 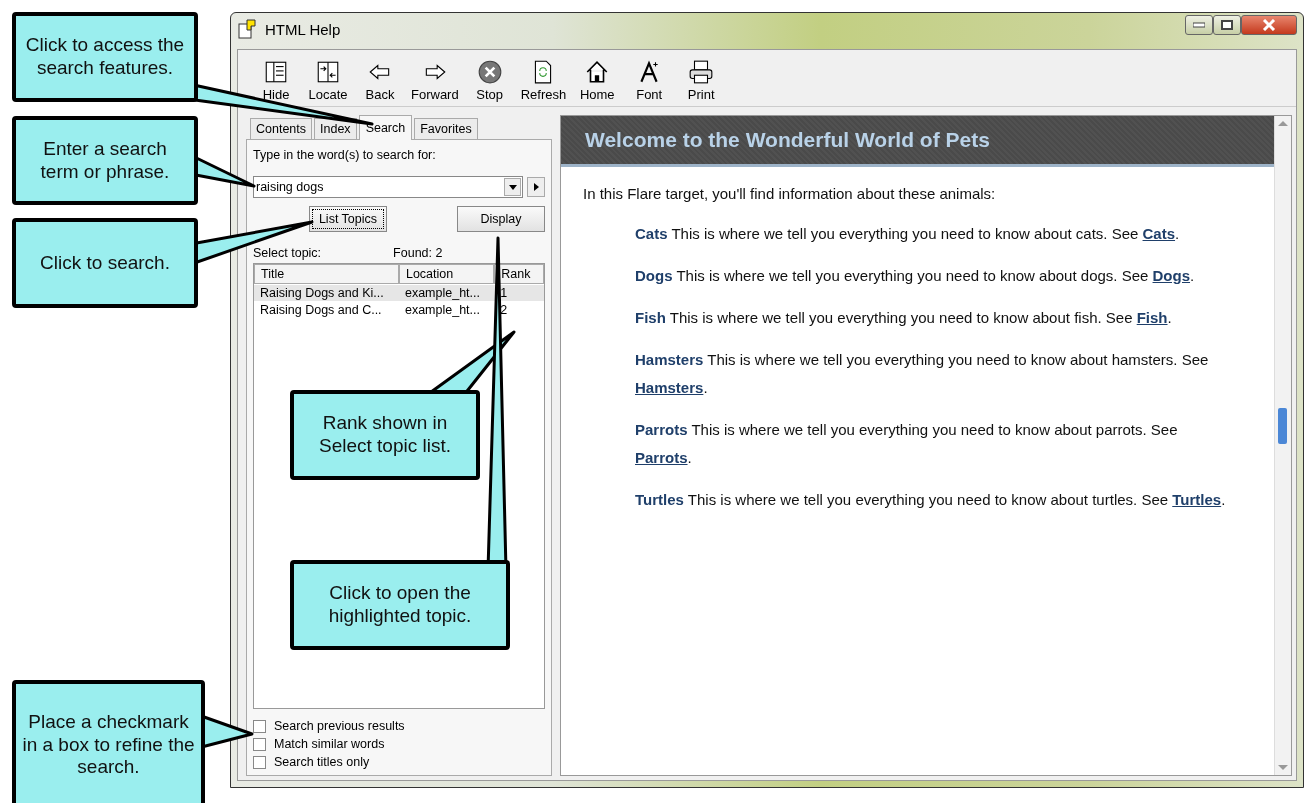 I want to click on up-arrow-icon, so click(x=1283, y=123).